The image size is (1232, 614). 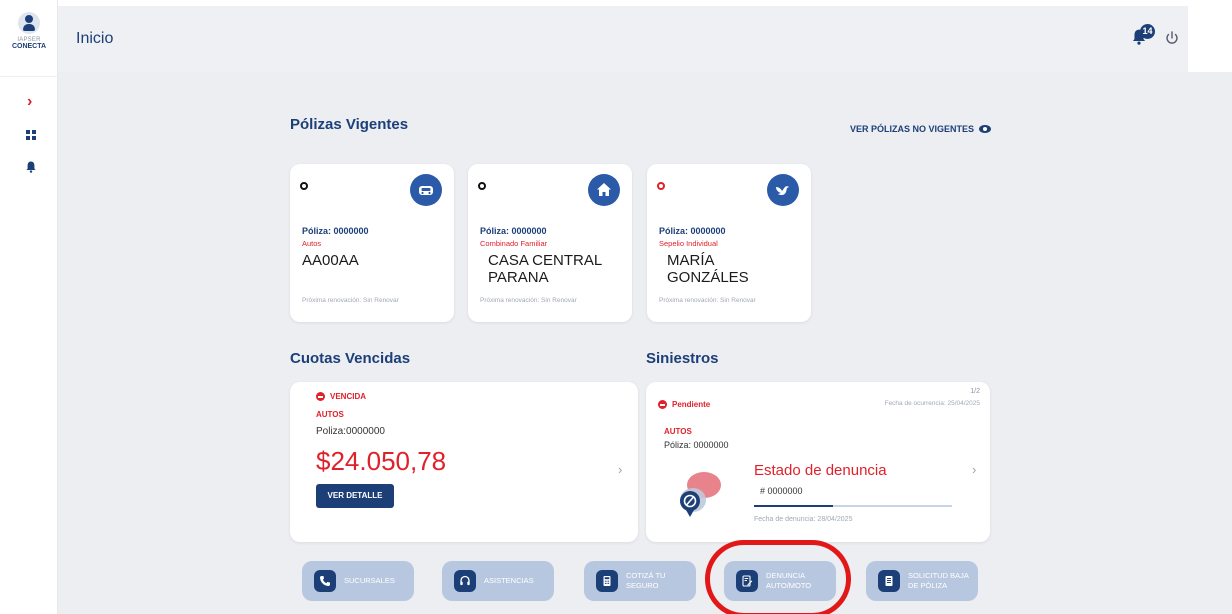 I want to click on policy-type: Autos, so click(x=312, y=243).